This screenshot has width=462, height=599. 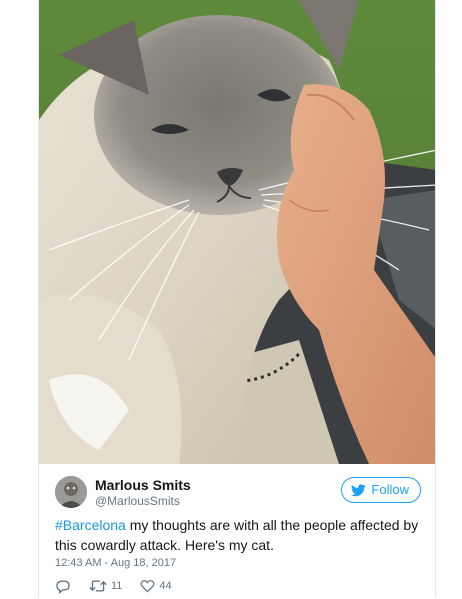 What do you see at coordinates (143, 501) in the screenshot?
I see `screen-name: @MarlousSmits` at bounding box center [143, 501].